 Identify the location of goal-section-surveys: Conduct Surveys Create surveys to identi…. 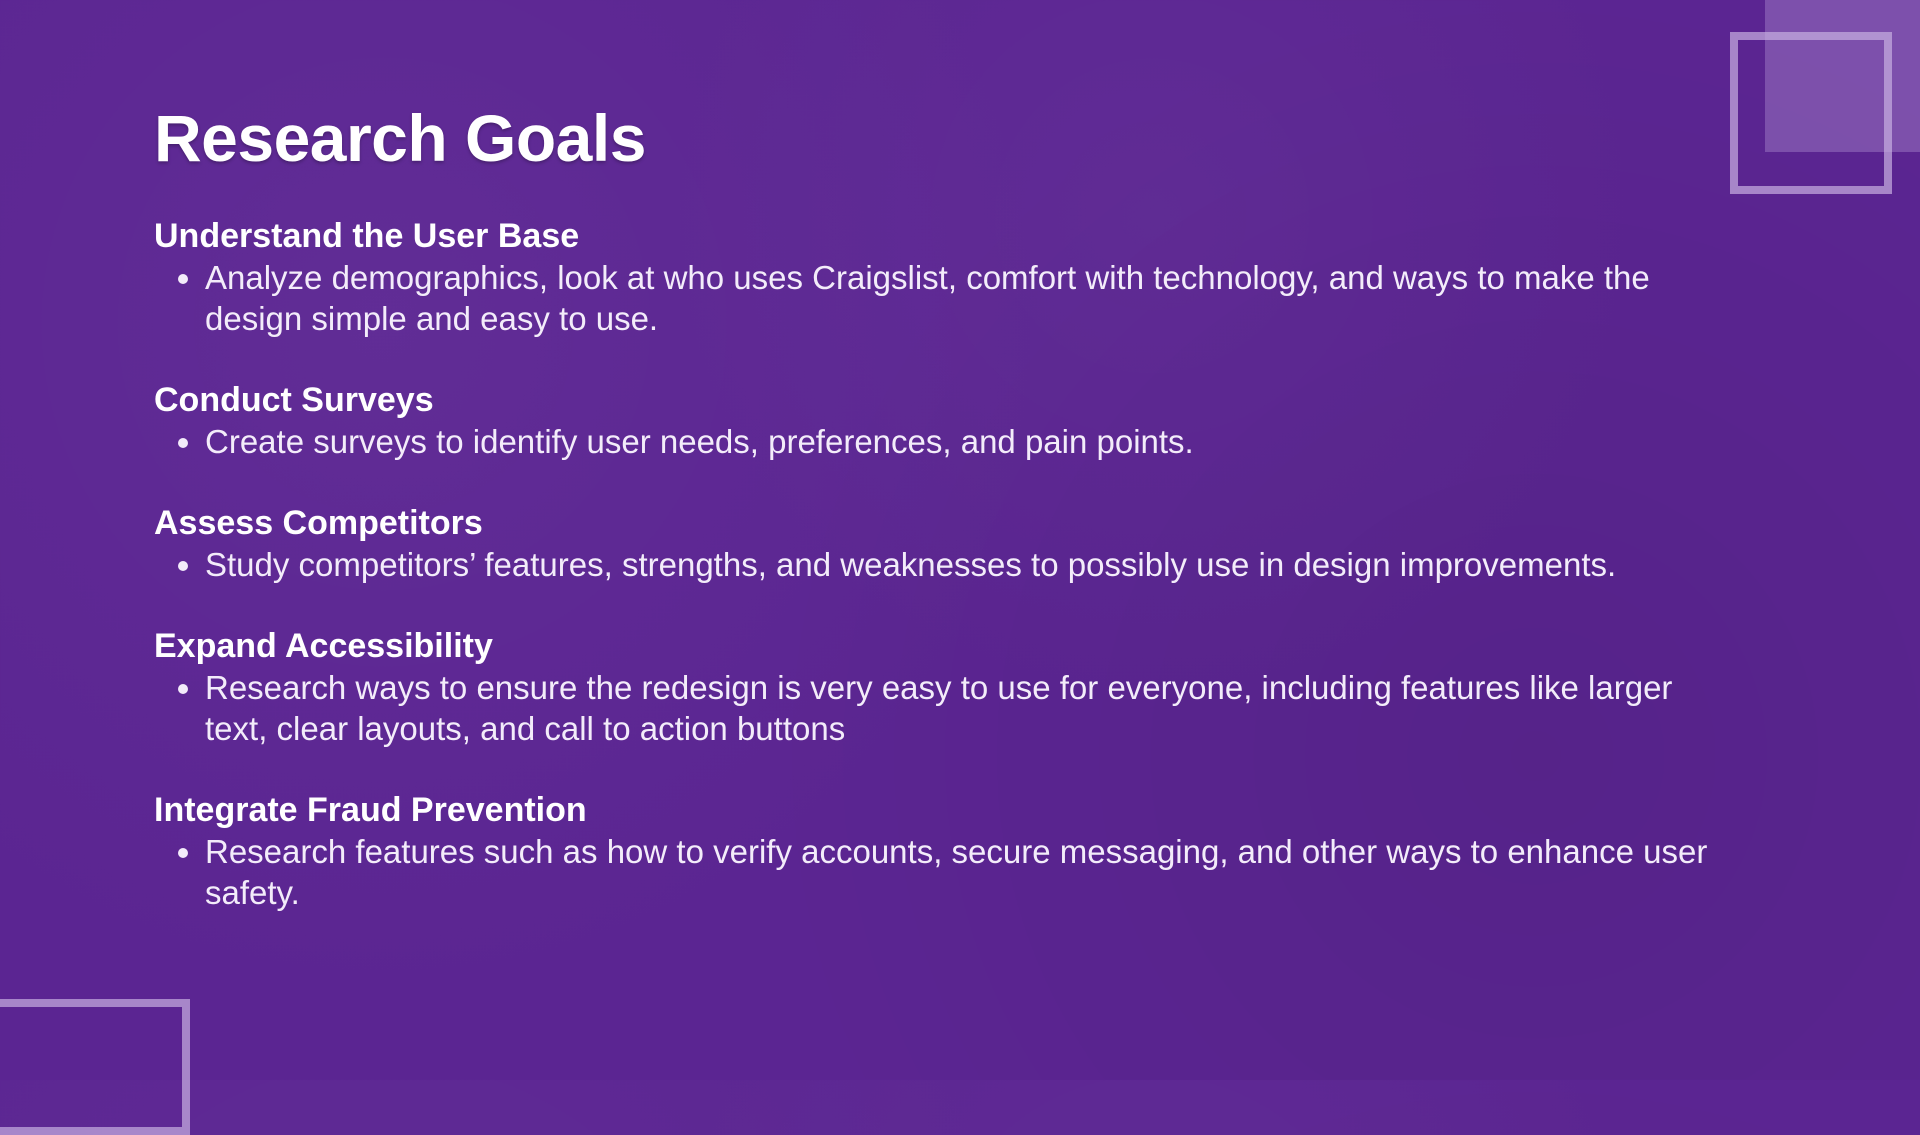
(934, 421).